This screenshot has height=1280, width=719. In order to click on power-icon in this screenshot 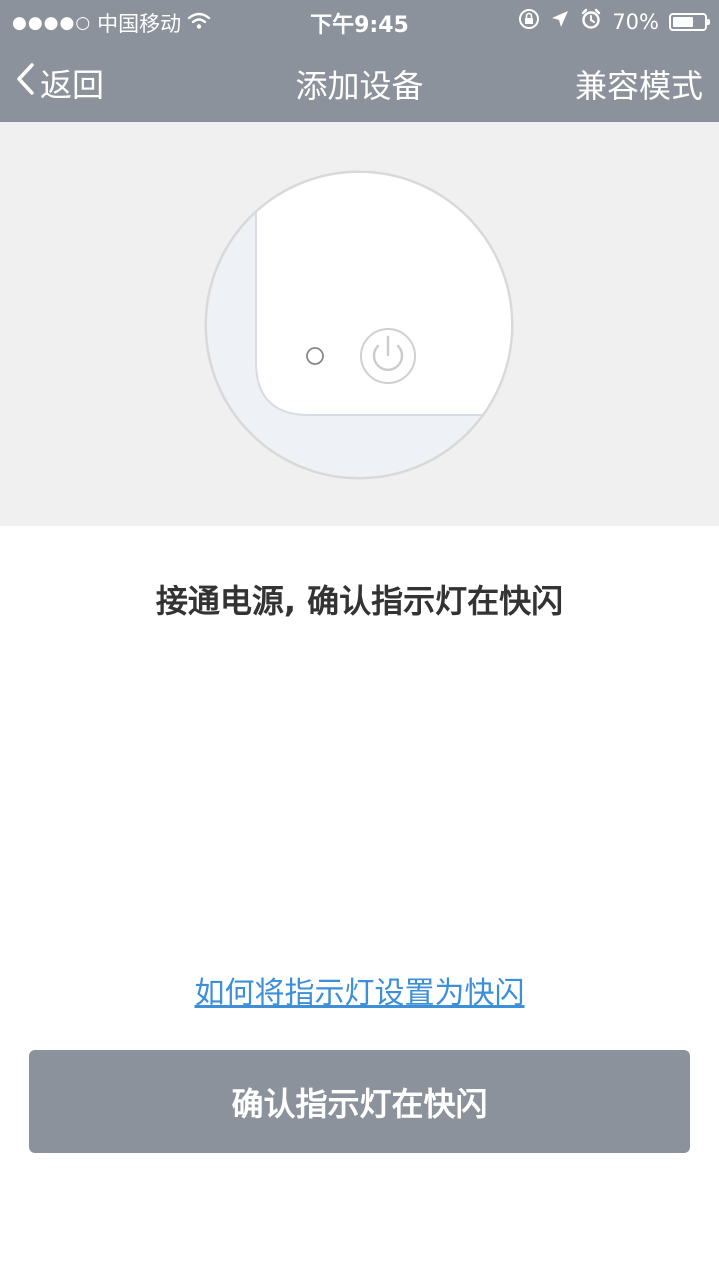, I will do `click(388, 356)`.